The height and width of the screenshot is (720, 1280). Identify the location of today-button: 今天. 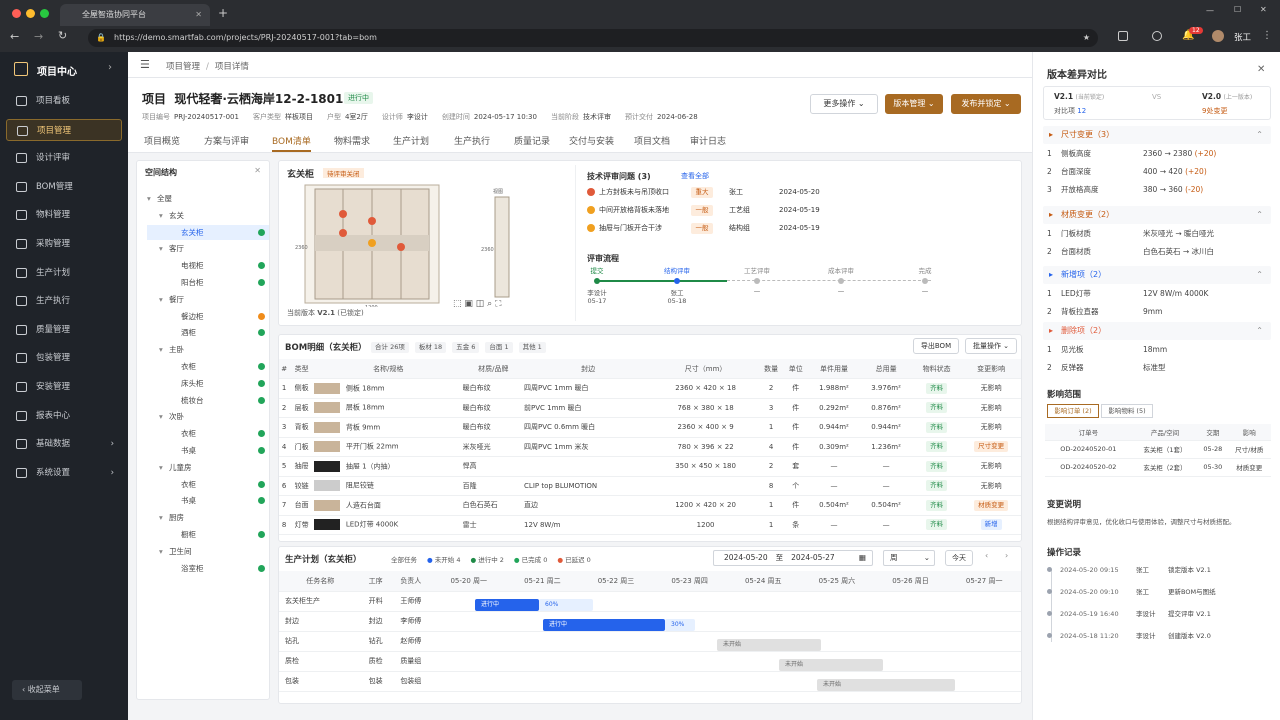
(959, 558).